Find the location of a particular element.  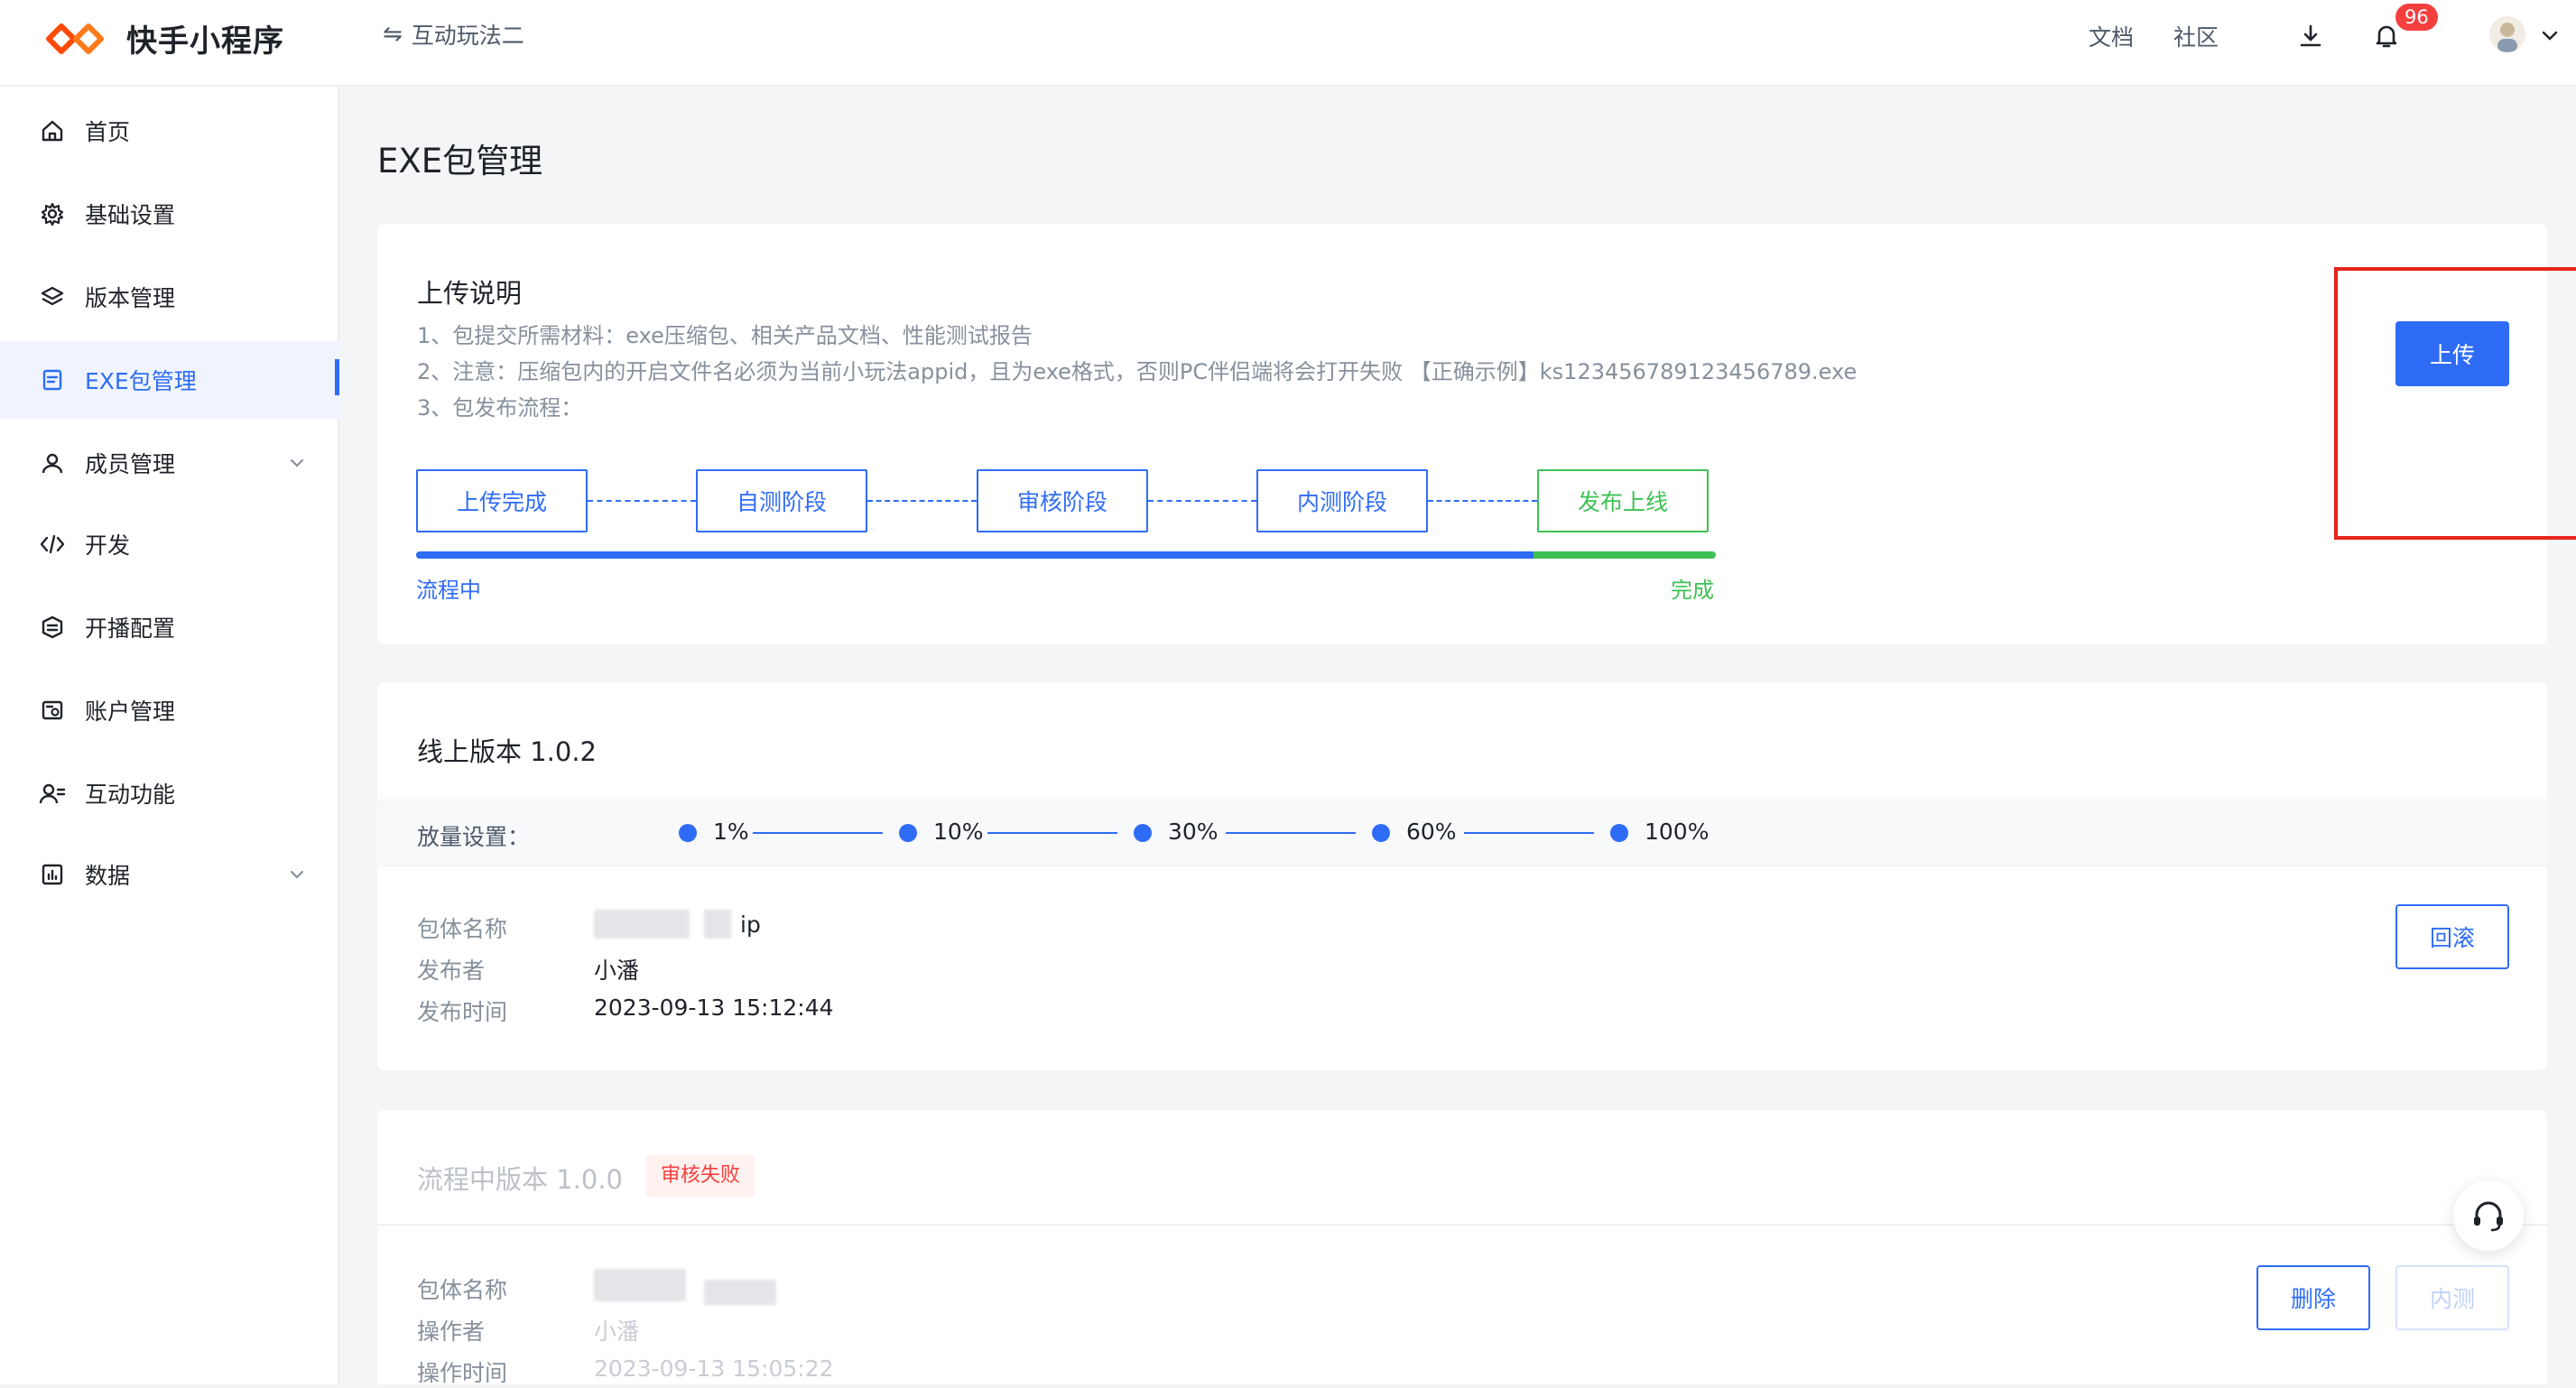

operator-value: 小潘 is located at coordinates (617, 1332).